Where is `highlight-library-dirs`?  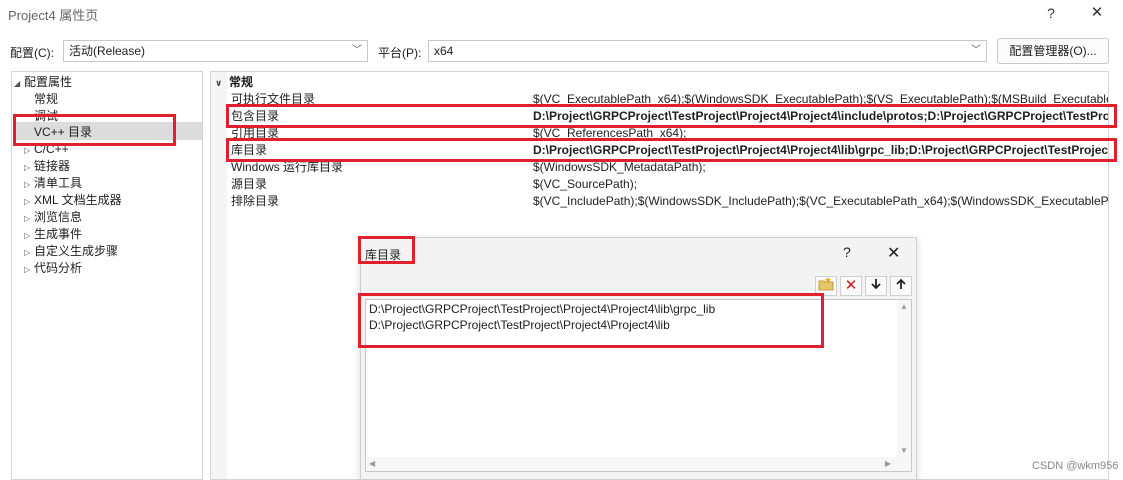
highlight-library-dirs is located at coordinates (671, 150).